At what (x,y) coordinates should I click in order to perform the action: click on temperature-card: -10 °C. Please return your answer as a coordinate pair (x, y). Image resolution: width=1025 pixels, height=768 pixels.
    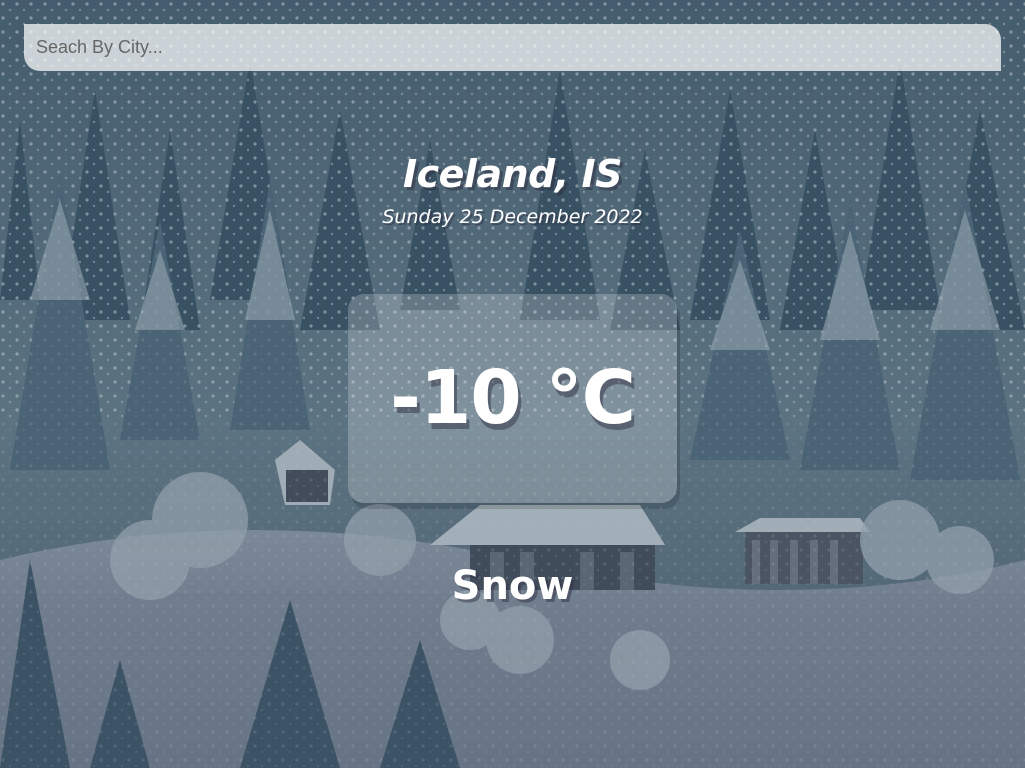
    Looking at the image, I should click on (512, 398).